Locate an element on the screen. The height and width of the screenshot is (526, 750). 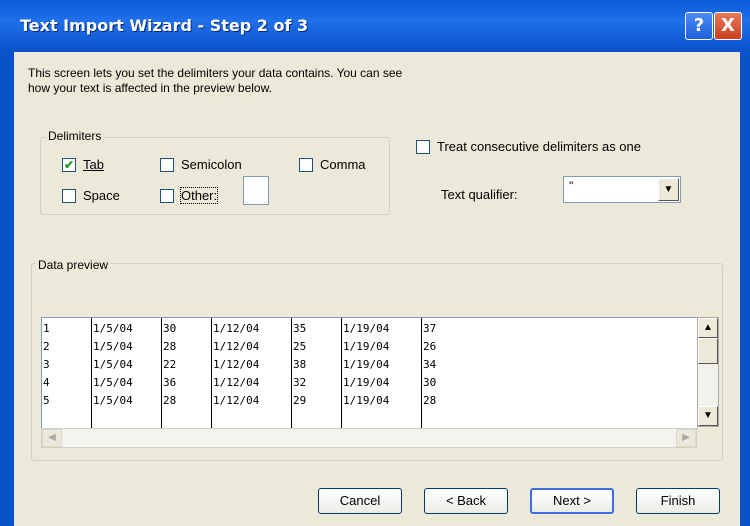
preview-cell: 29 is located at coordinates (300, 400).